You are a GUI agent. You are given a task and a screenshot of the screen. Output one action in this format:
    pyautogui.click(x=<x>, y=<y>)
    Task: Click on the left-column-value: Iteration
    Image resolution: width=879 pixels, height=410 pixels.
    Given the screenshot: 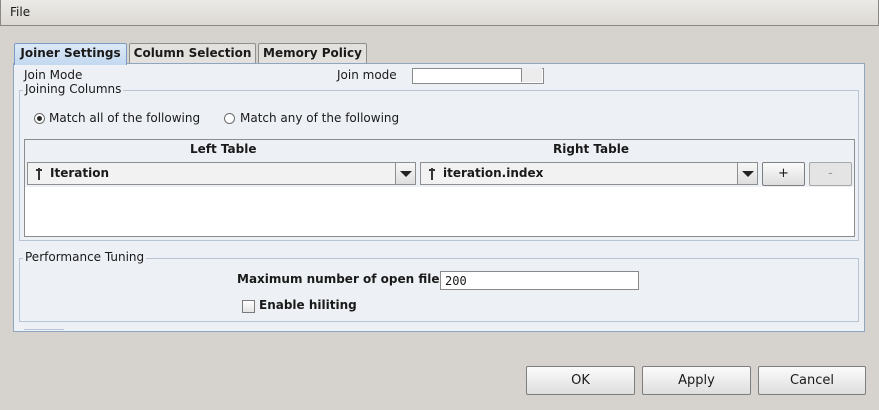 What is the action you would take?
    pyautogui.click(x=79, y=173)
    